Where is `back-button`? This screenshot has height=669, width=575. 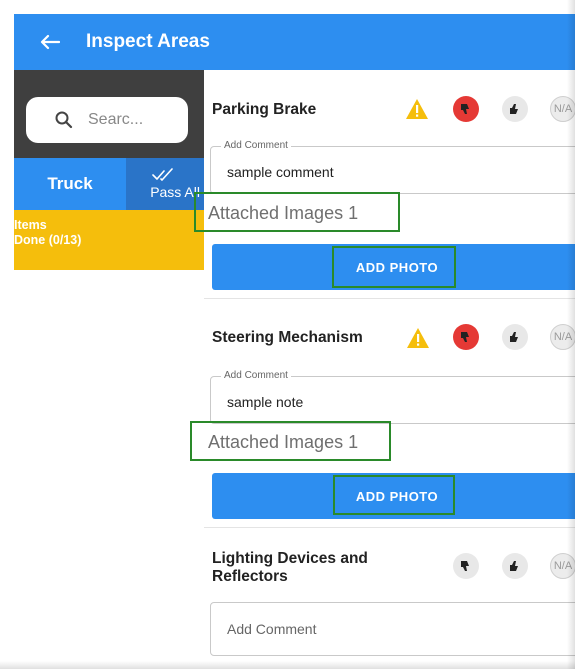
back-button is located at coordinates (50, 42).